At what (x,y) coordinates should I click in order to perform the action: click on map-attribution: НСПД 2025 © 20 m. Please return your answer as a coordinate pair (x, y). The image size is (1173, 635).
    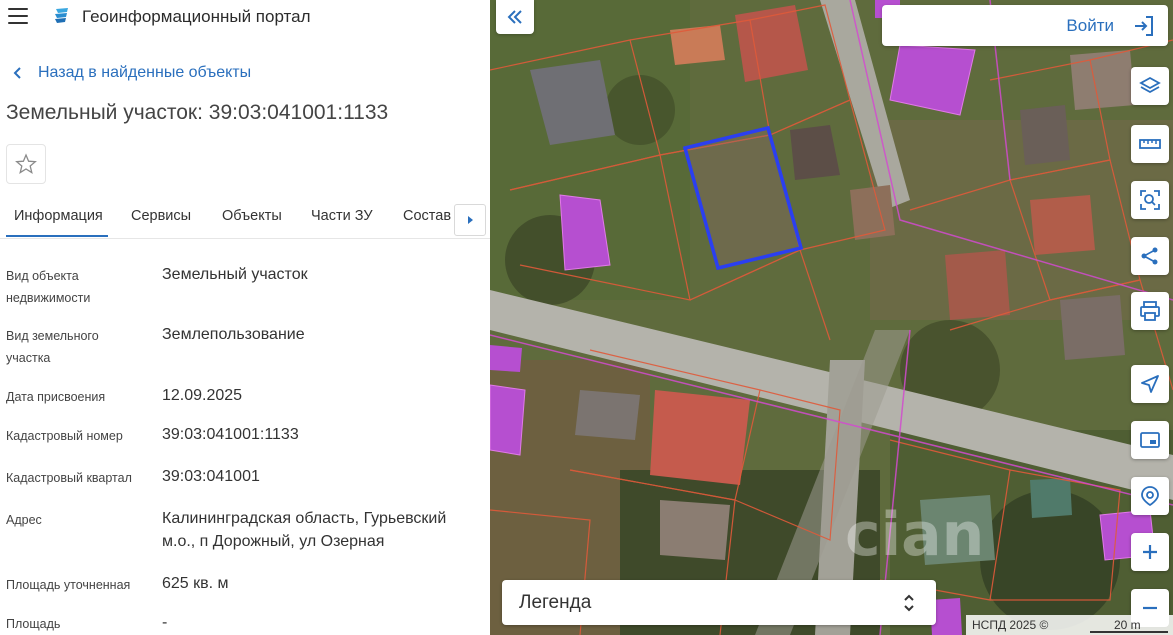
    Looking at the image, I should click on (1069, 625).